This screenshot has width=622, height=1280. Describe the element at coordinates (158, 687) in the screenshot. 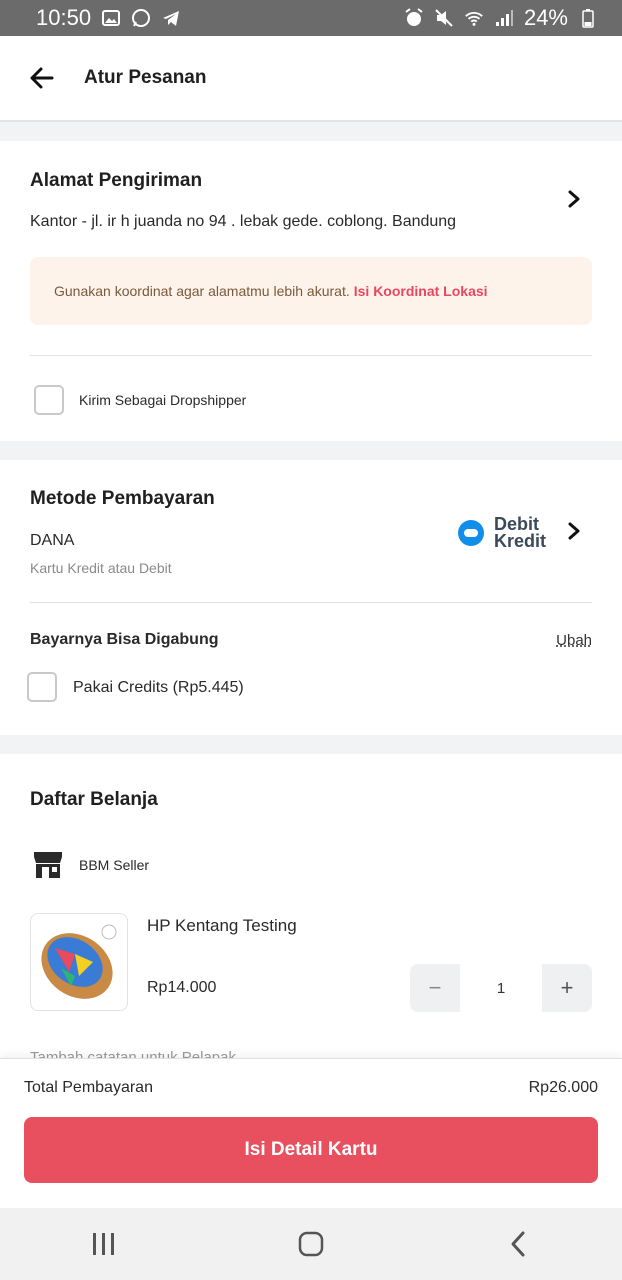

I see `credits-label: Pakai Credits (Rp5.445)` at that location.